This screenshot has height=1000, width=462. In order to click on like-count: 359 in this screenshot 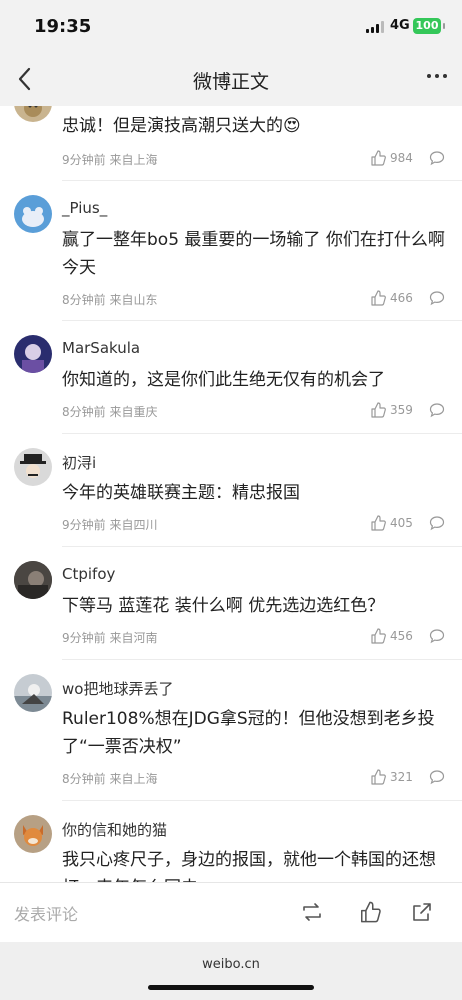, I will do `click(401, 410)`.